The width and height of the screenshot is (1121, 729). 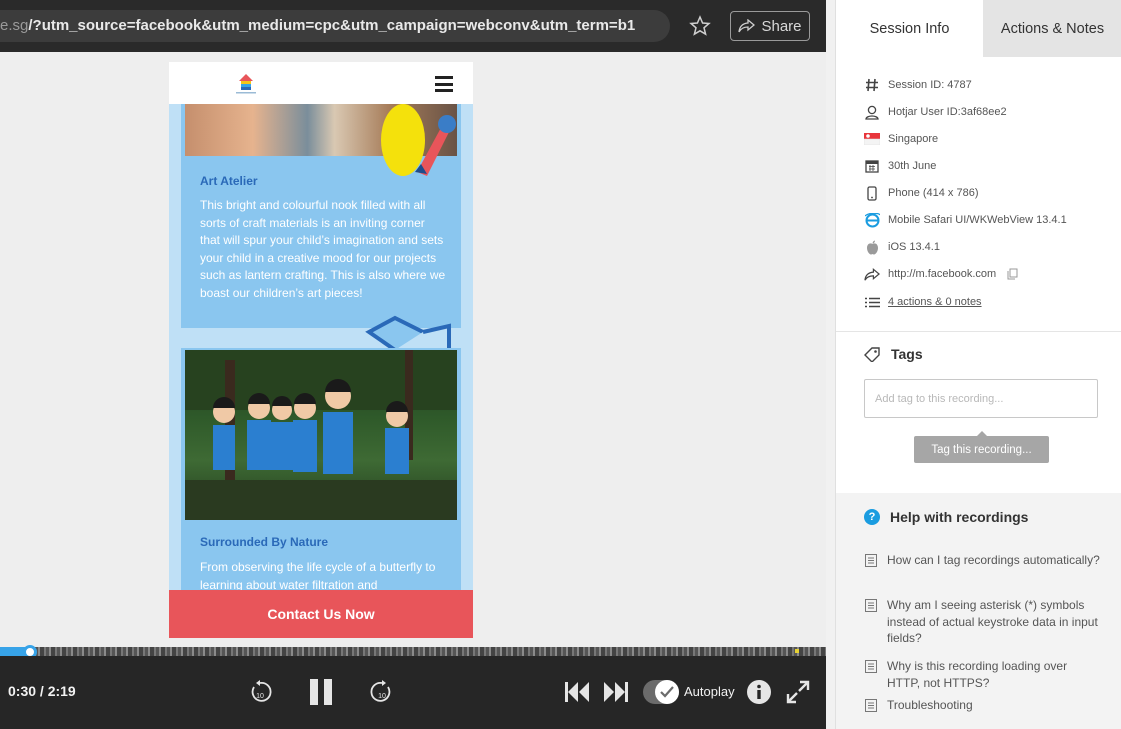 I want to click on browser: Mobile Safari UI/WKWebView 13.4.1, so click(x=977, y=220).